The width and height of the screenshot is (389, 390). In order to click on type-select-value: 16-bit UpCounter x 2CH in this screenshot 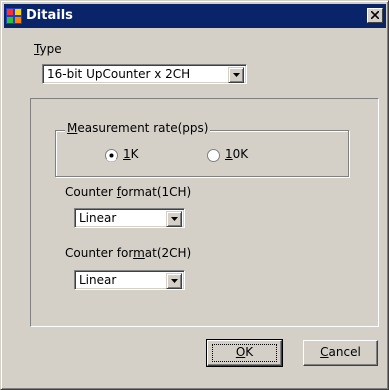, I will do `click(119, 74)`.